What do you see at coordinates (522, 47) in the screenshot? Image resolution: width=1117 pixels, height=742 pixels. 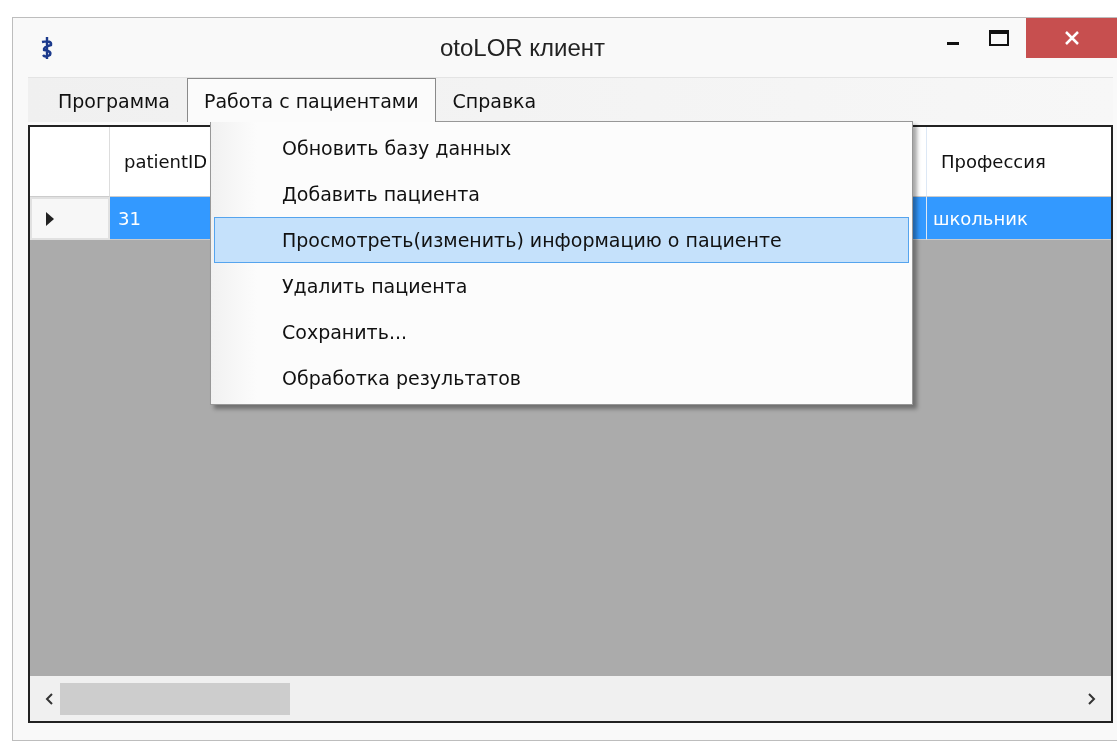 I see `window-title: otoLOR клиент` at bounding box center [522, 47].